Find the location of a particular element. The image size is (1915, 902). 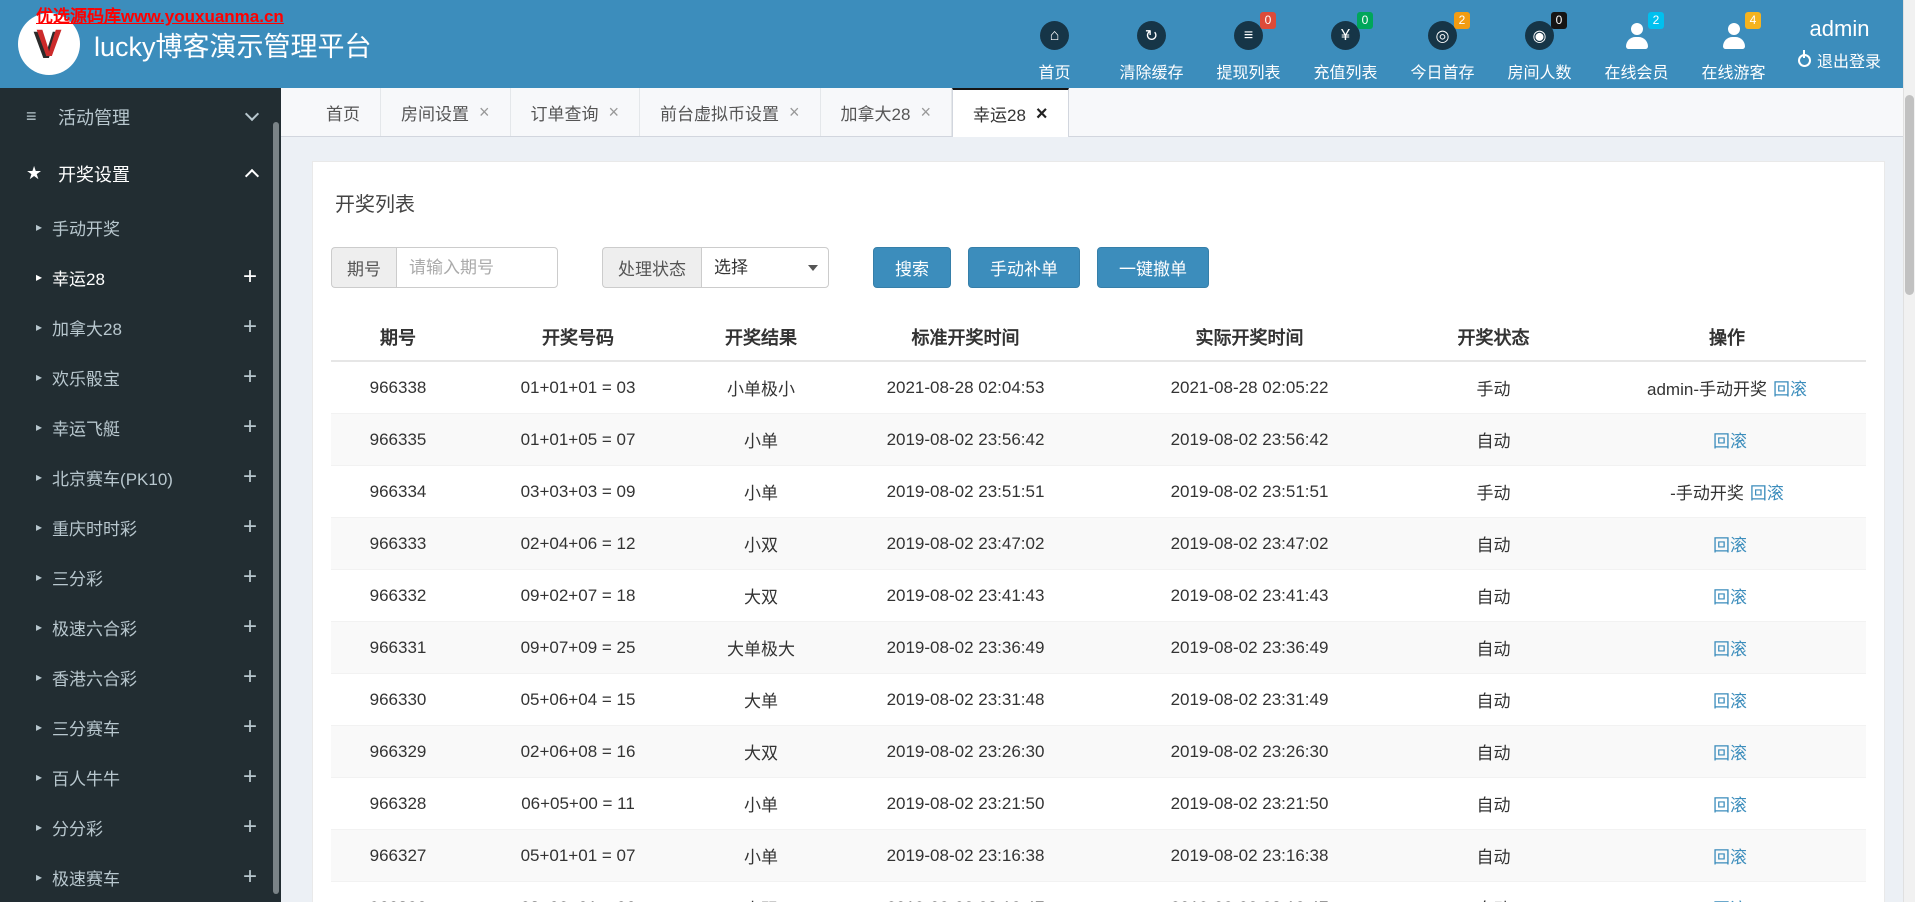

sidebar-item-chongqing-ssc: ▸ 重庆时时彩 + is located at coordinates (140, 527).